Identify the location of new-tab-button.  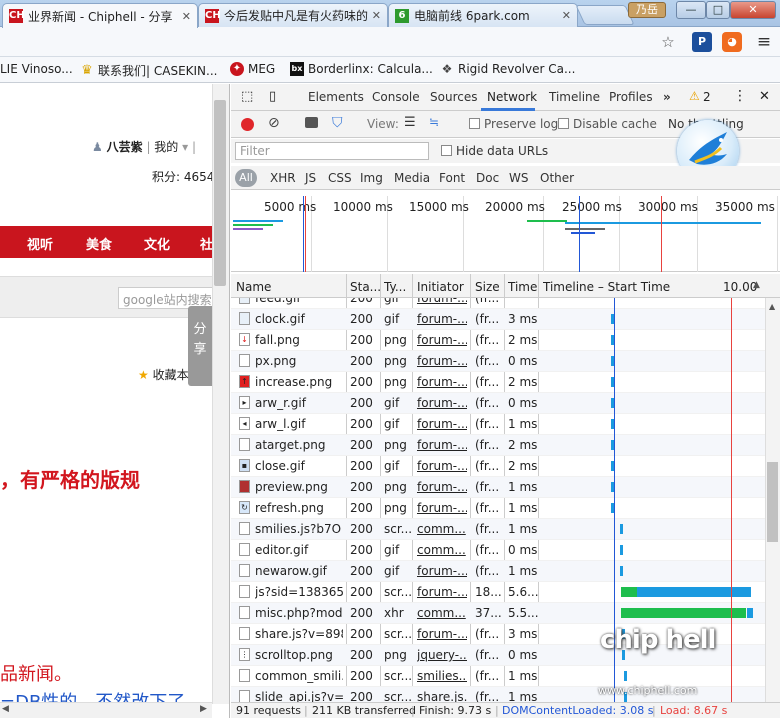
(605, 15).